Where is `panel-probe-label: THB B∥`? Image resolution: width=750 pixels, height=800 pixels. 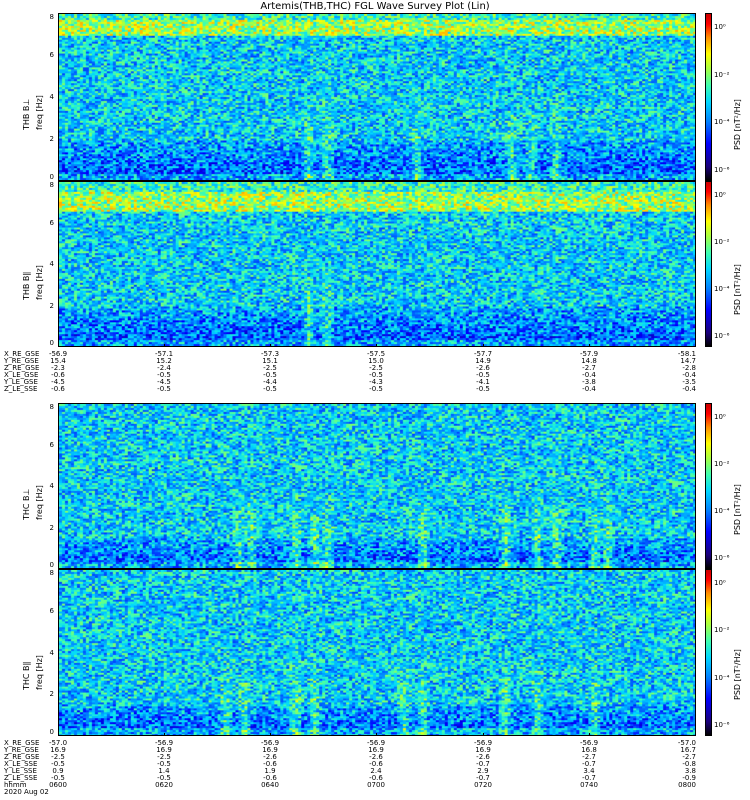
panel-probe-label: THB B∥ is located at coordinates (26, 285).